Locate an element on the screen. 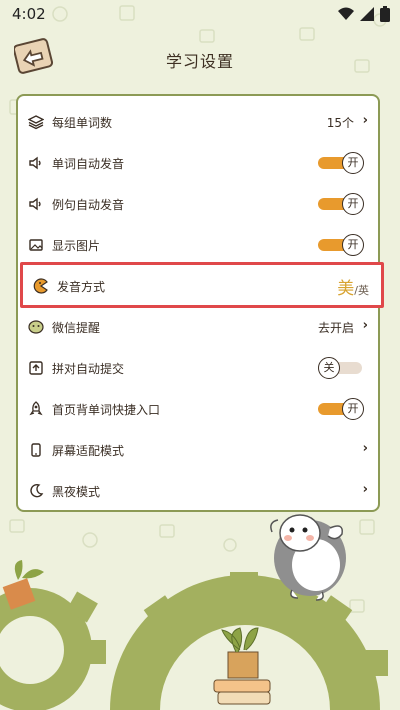  setting-sentence-auto-pronounce: 例句自动发音 开 is located at coordinates (198, 204).